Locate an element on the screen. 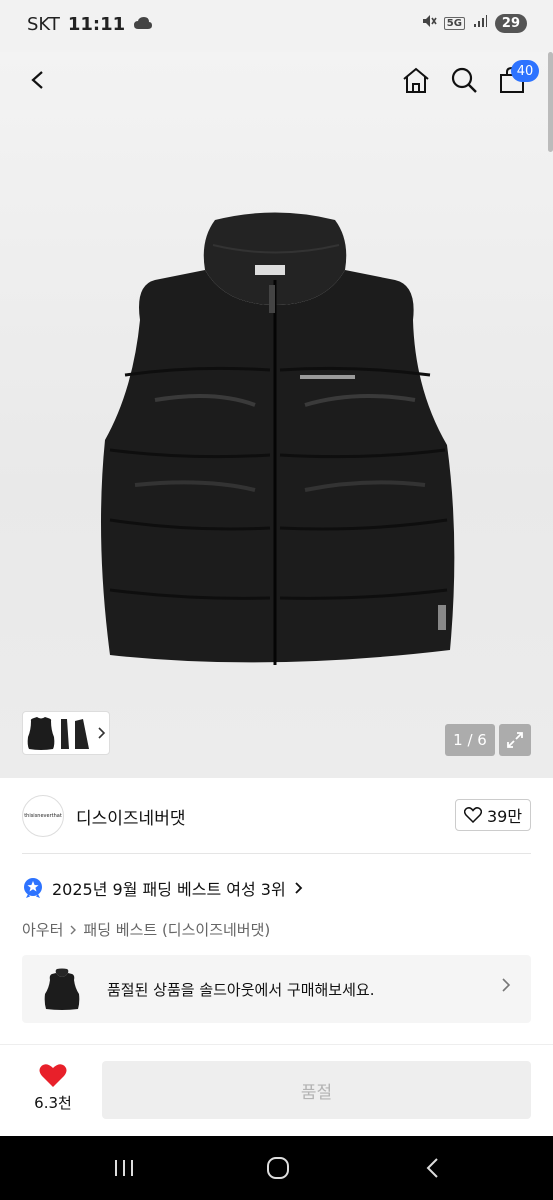  mute-icon is located at coordinates (429, 23).